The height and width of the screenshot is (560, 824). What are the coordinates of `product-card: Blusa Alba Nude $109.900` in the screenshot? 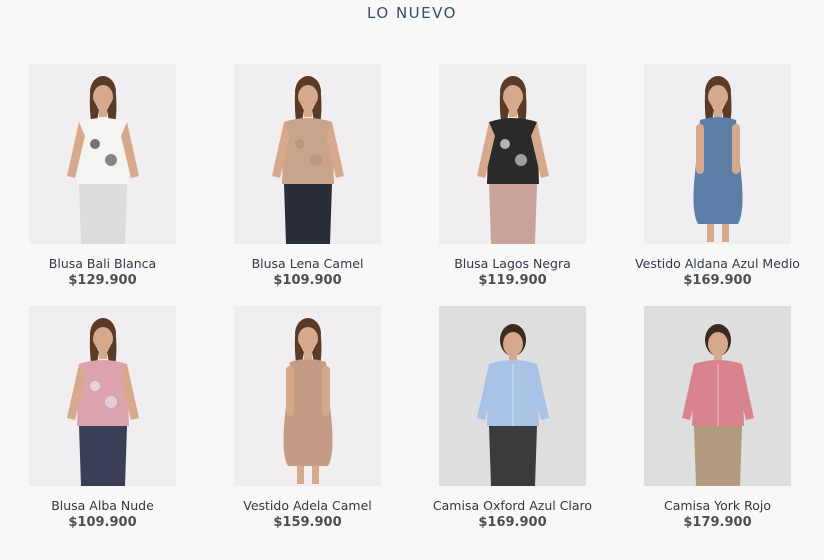 It's located at (102, 418).